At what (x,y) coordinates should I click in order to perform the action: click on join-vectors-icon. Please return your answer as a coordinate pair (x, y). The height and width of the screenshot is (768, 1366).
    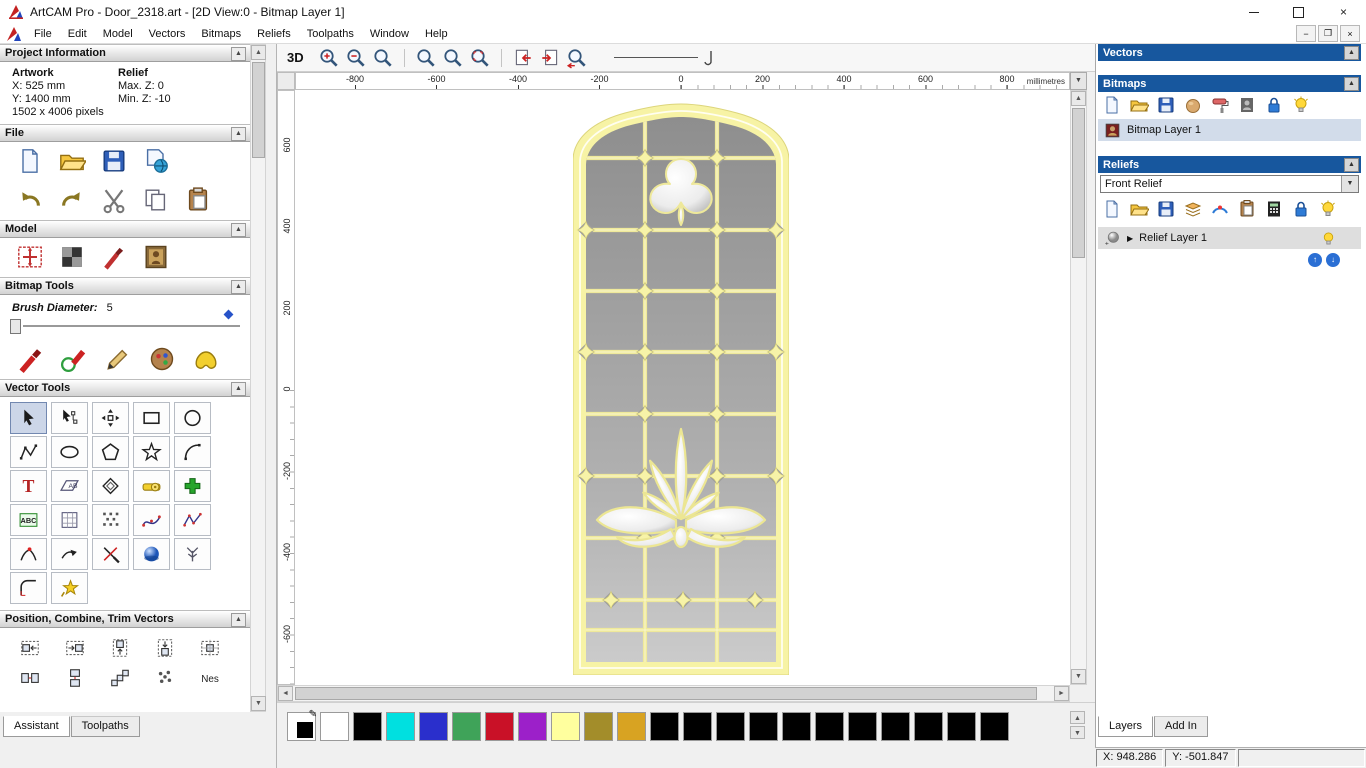
    Looking at the image, I should click on (28, 554).